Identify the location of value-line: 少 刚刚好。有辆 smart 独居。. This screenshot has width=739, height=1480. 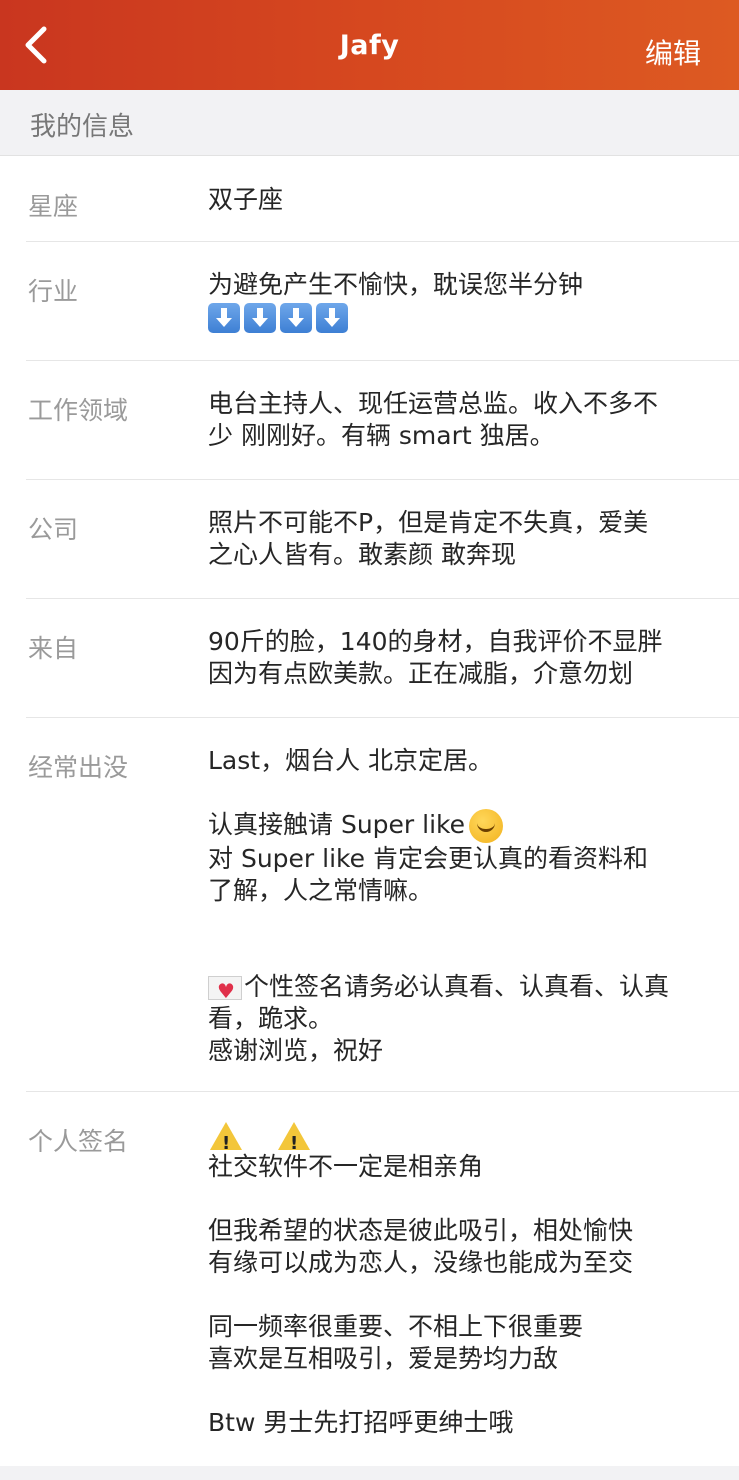
(381, 435).